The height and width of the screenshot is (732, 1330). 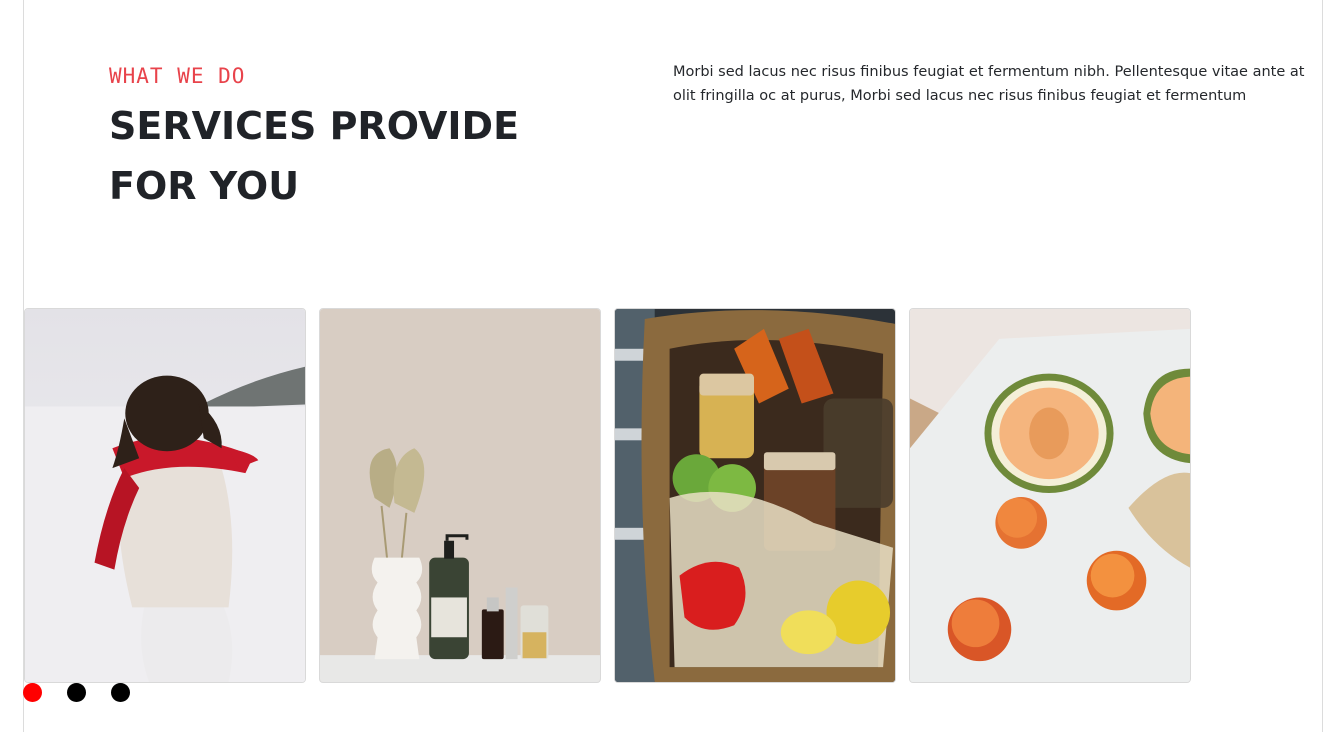 I want to click on grocery-basket-image, so click(x=755, y=495).